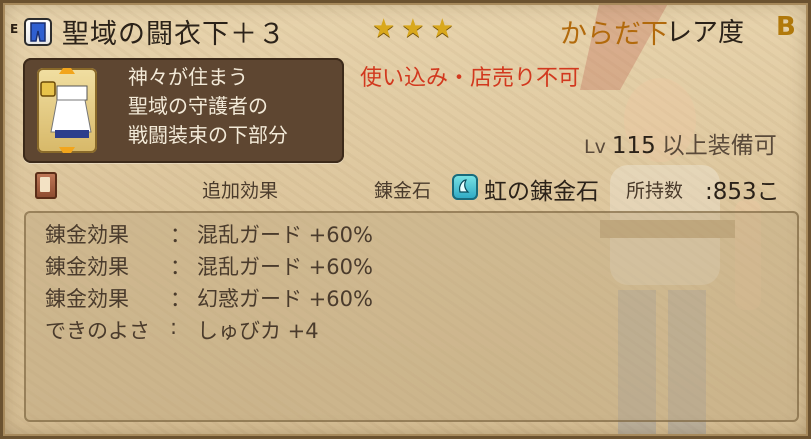 This screenshot has height=439, width=811. Describe the element at coordinates (655, 191) in the screenshot. I see `owned-count-label: 所持数` at that location.